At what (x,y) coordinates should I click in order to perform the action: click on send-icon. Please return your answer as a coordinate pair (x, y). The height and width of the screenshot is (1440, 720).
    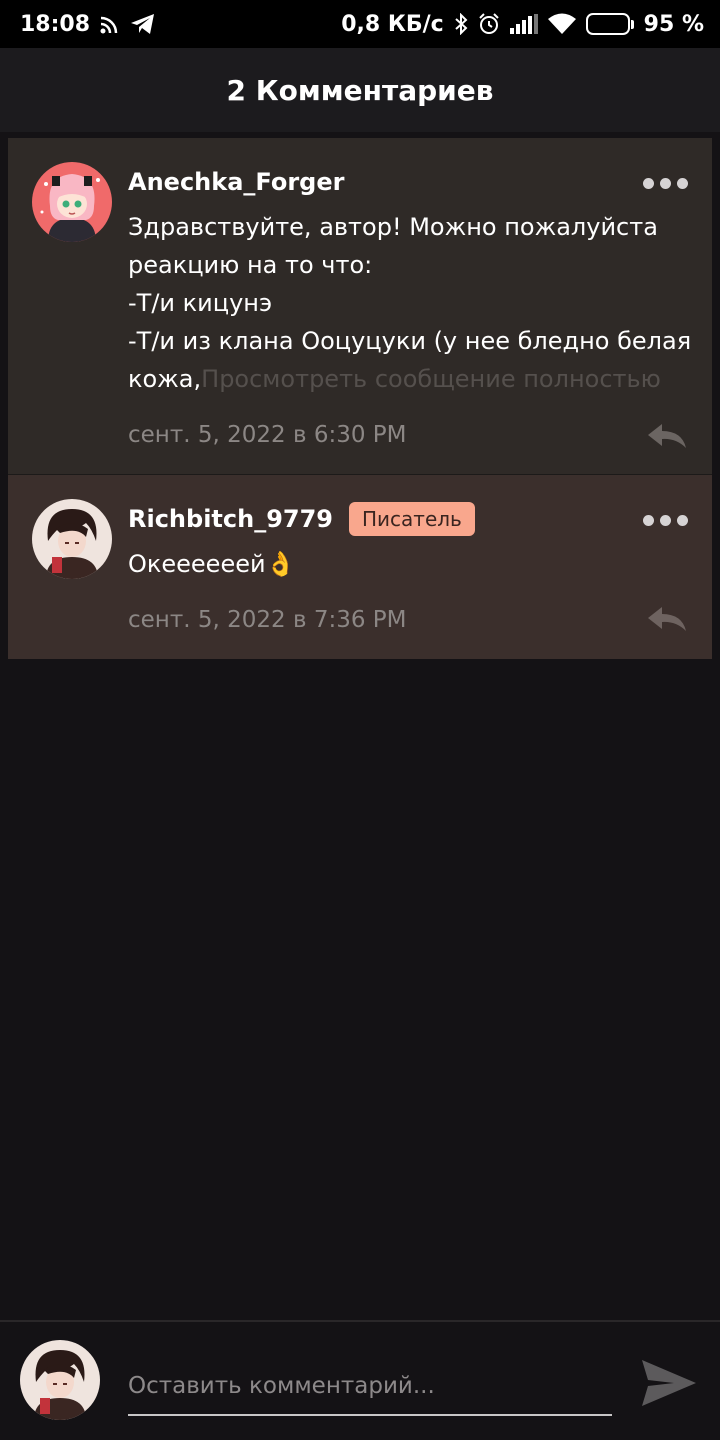
    Looking at the image, I should click on (669, 1385).